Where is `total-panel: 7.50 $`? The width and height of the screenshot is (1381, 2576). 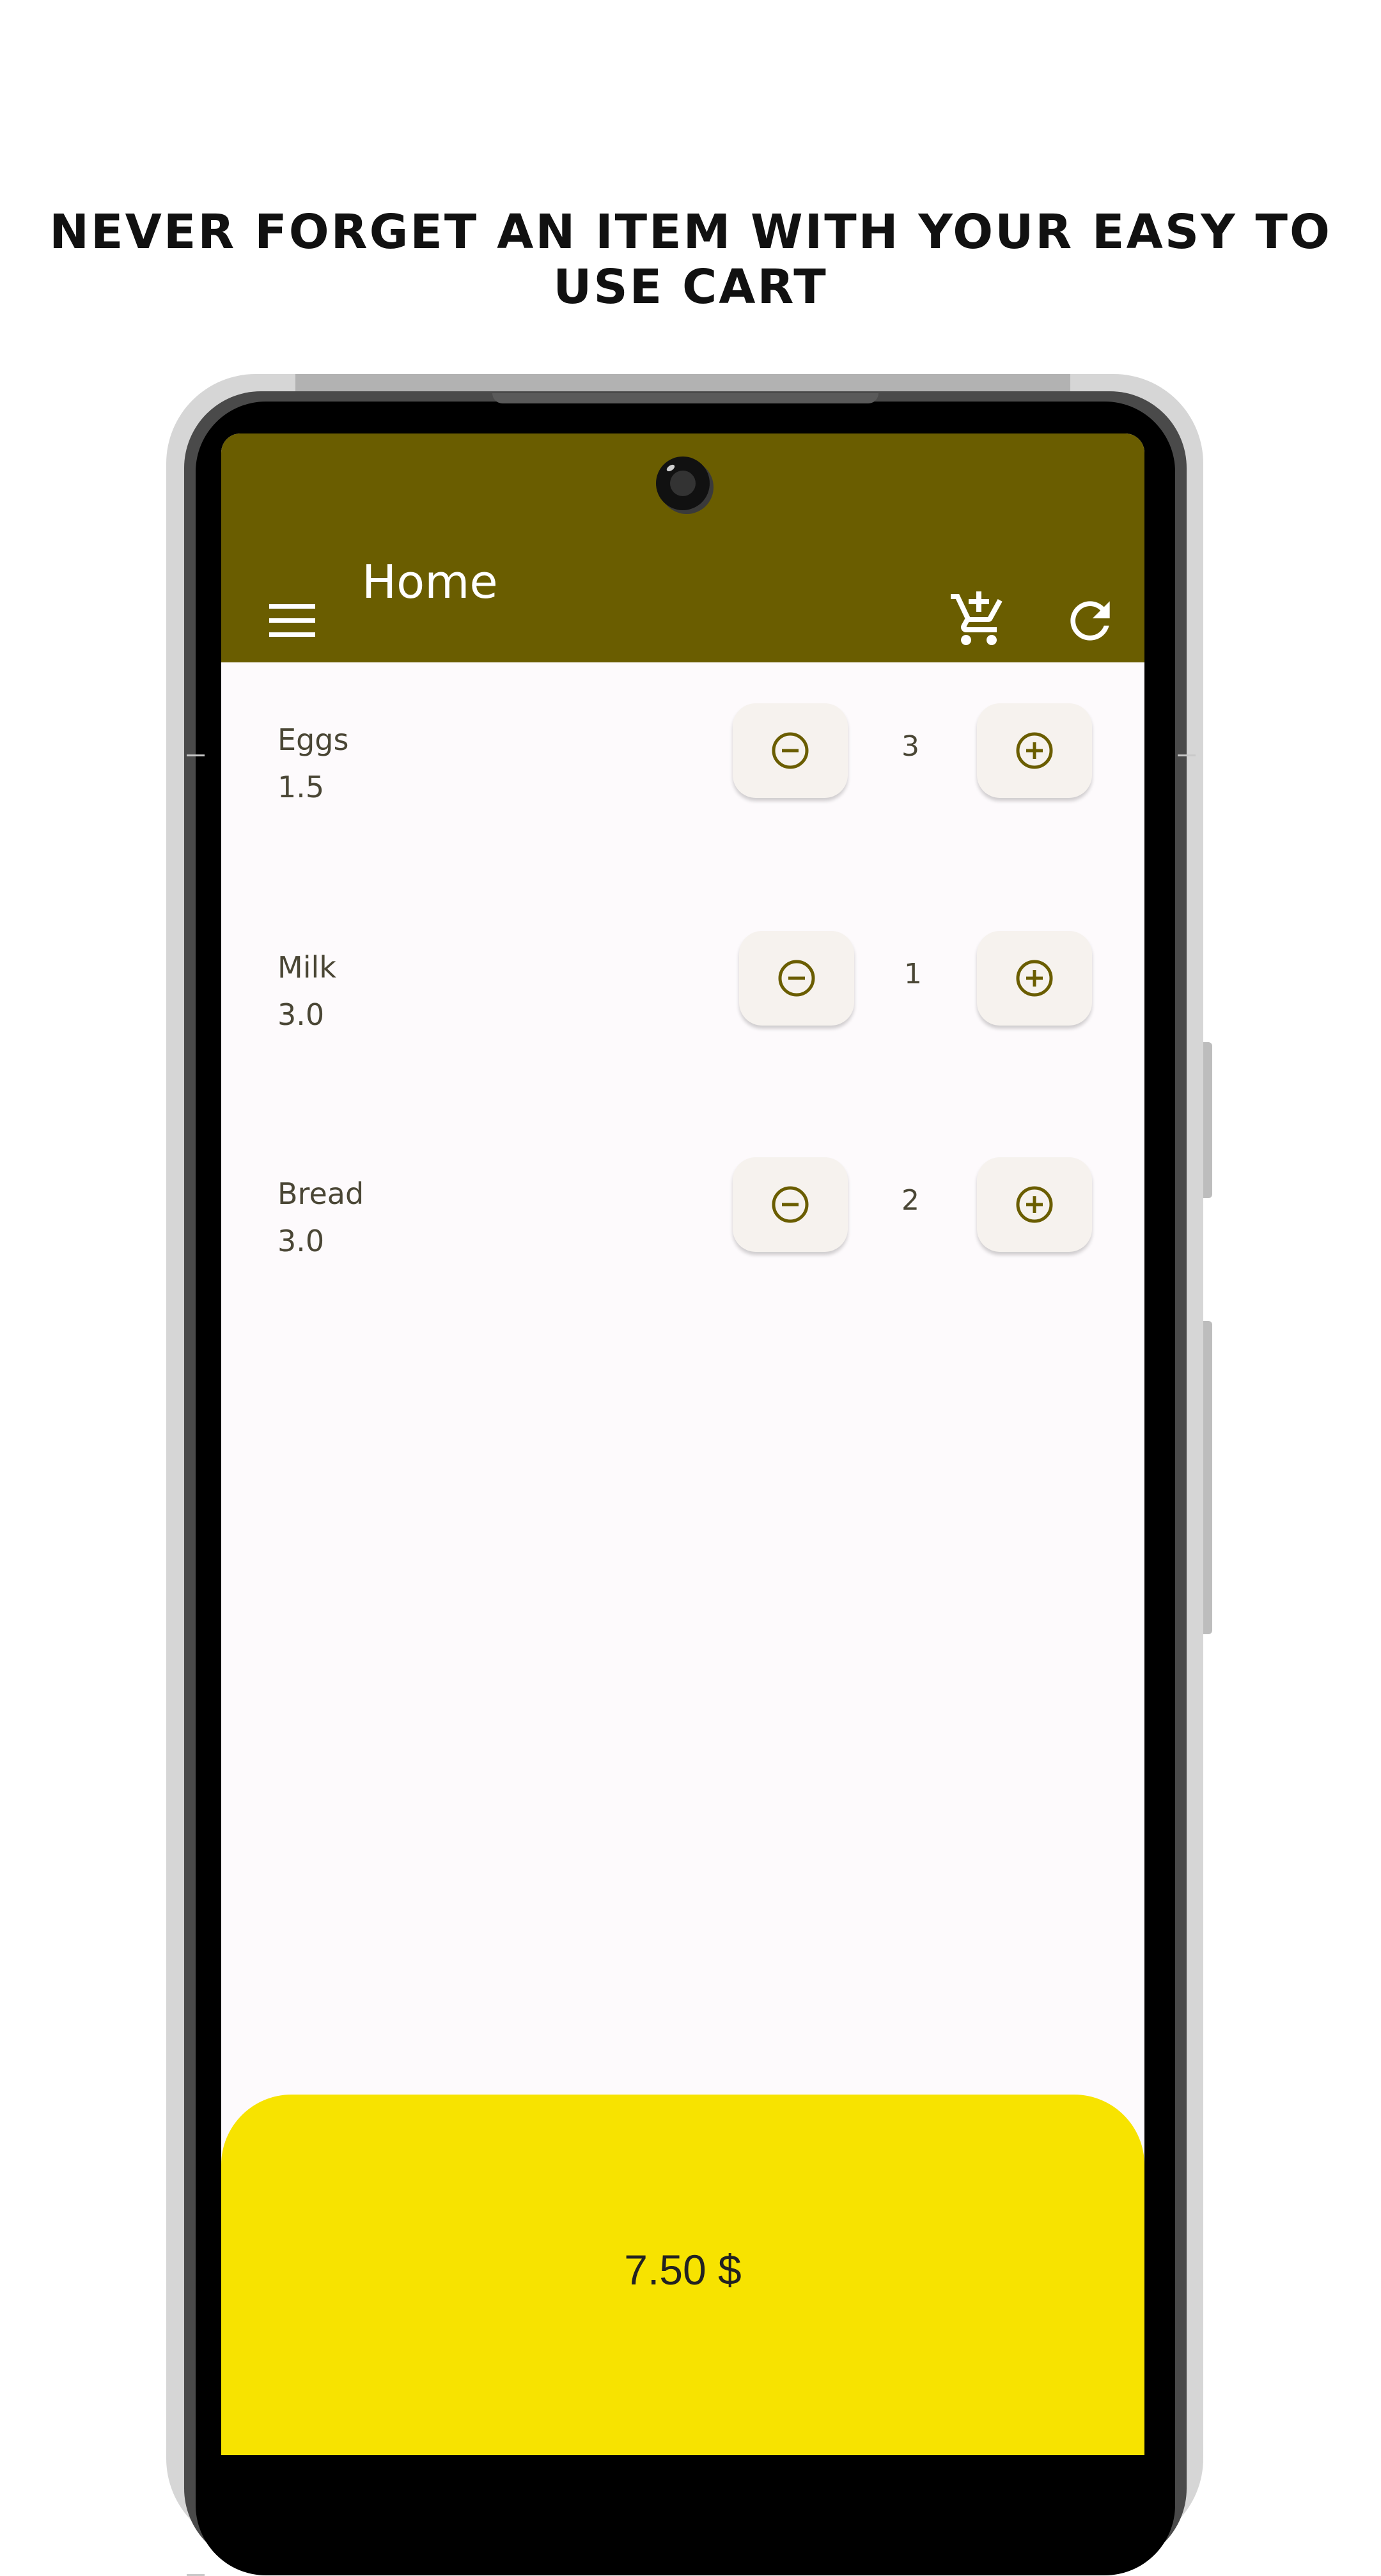 total-panel: 7.50 $ is located at coordinates (682, 2275).